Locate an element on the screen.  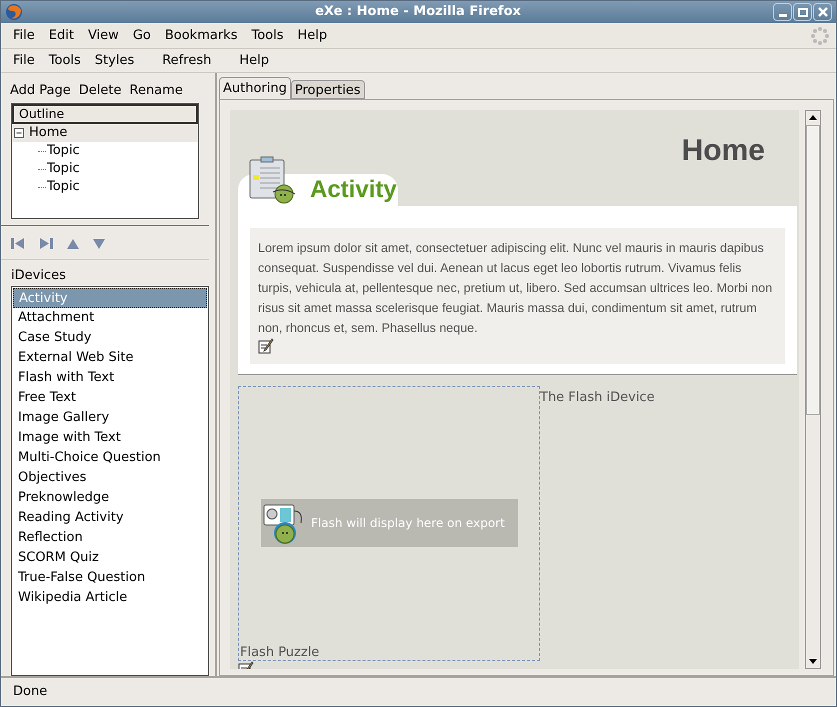
section-title: iDevices is located at coordinates (38, 276).